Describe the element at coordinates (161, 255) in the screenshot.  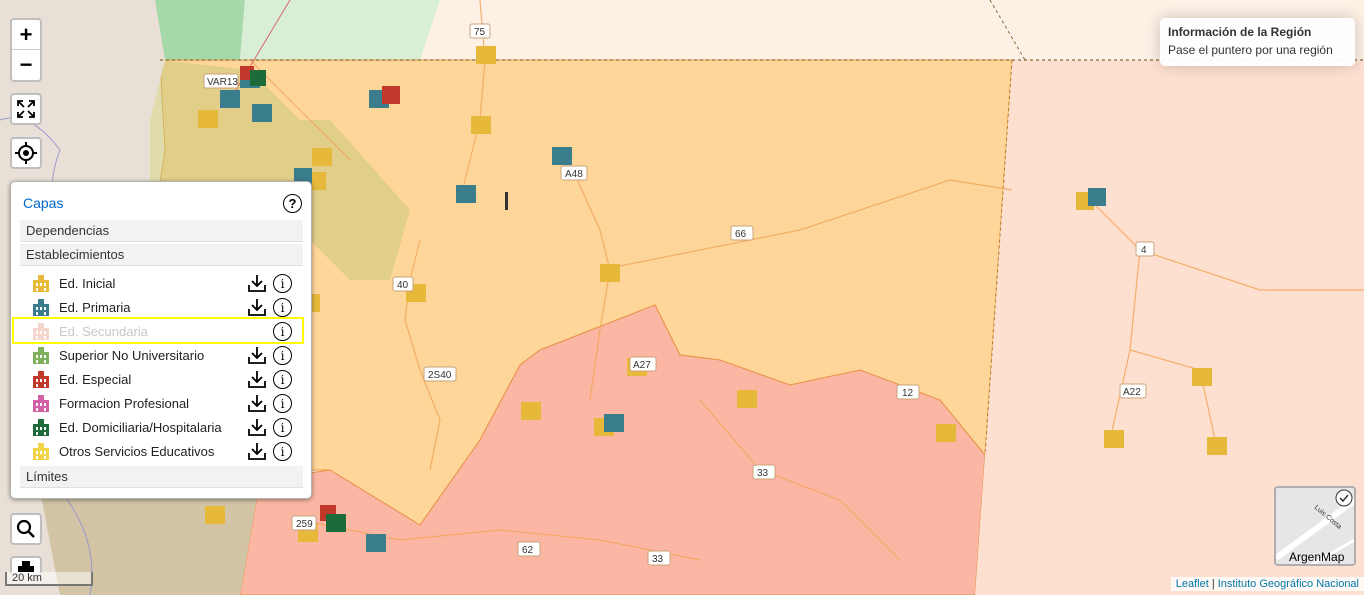
I see `section-establecimientos: Establecimientos` at that location.